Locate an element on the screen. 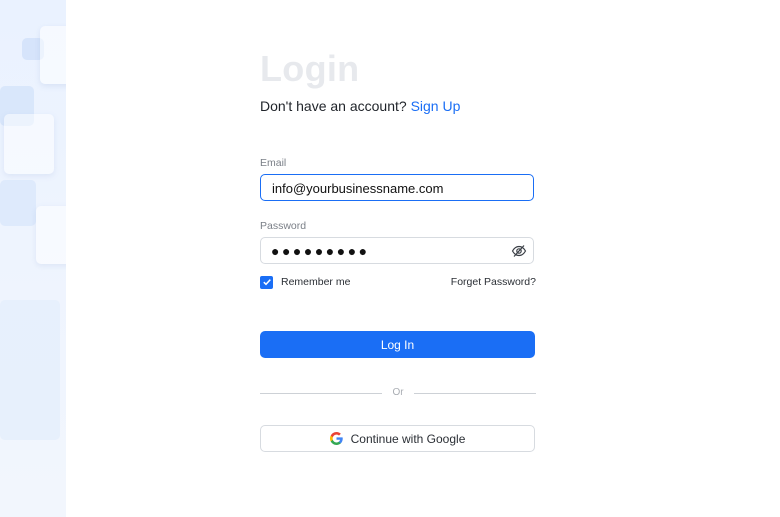 The width and height of the screenshot is (780, 517). eye-slash-icon is located at coordinates (519, 251).